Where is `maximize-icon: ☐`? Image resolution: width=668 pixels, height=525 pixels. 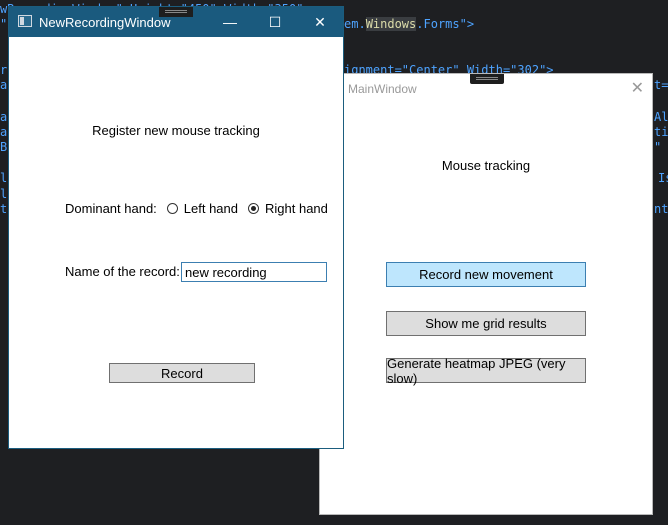 maximize-icon: ☐ is located at coordinates (275, 22).